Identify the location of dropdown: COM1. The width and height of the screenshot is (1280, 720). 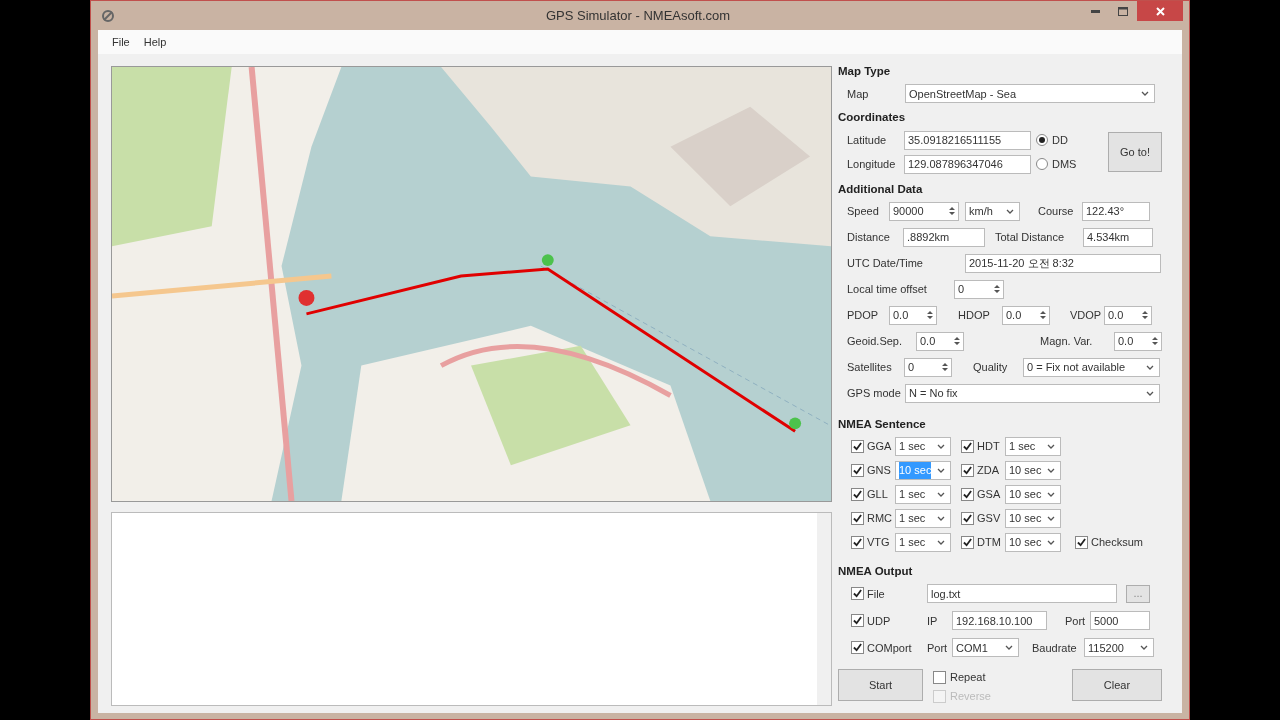
(985, 648).